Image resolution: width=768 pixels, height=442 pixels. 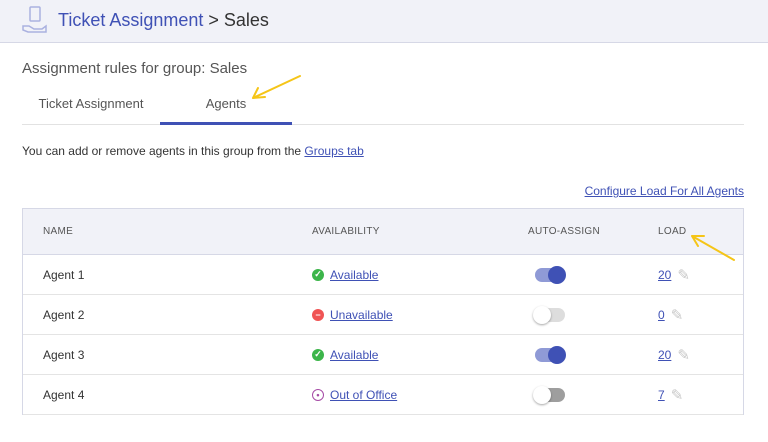 I want to click on column-header-auto-assign: AUTO-ASSIGN, so click(x=564, y=231).